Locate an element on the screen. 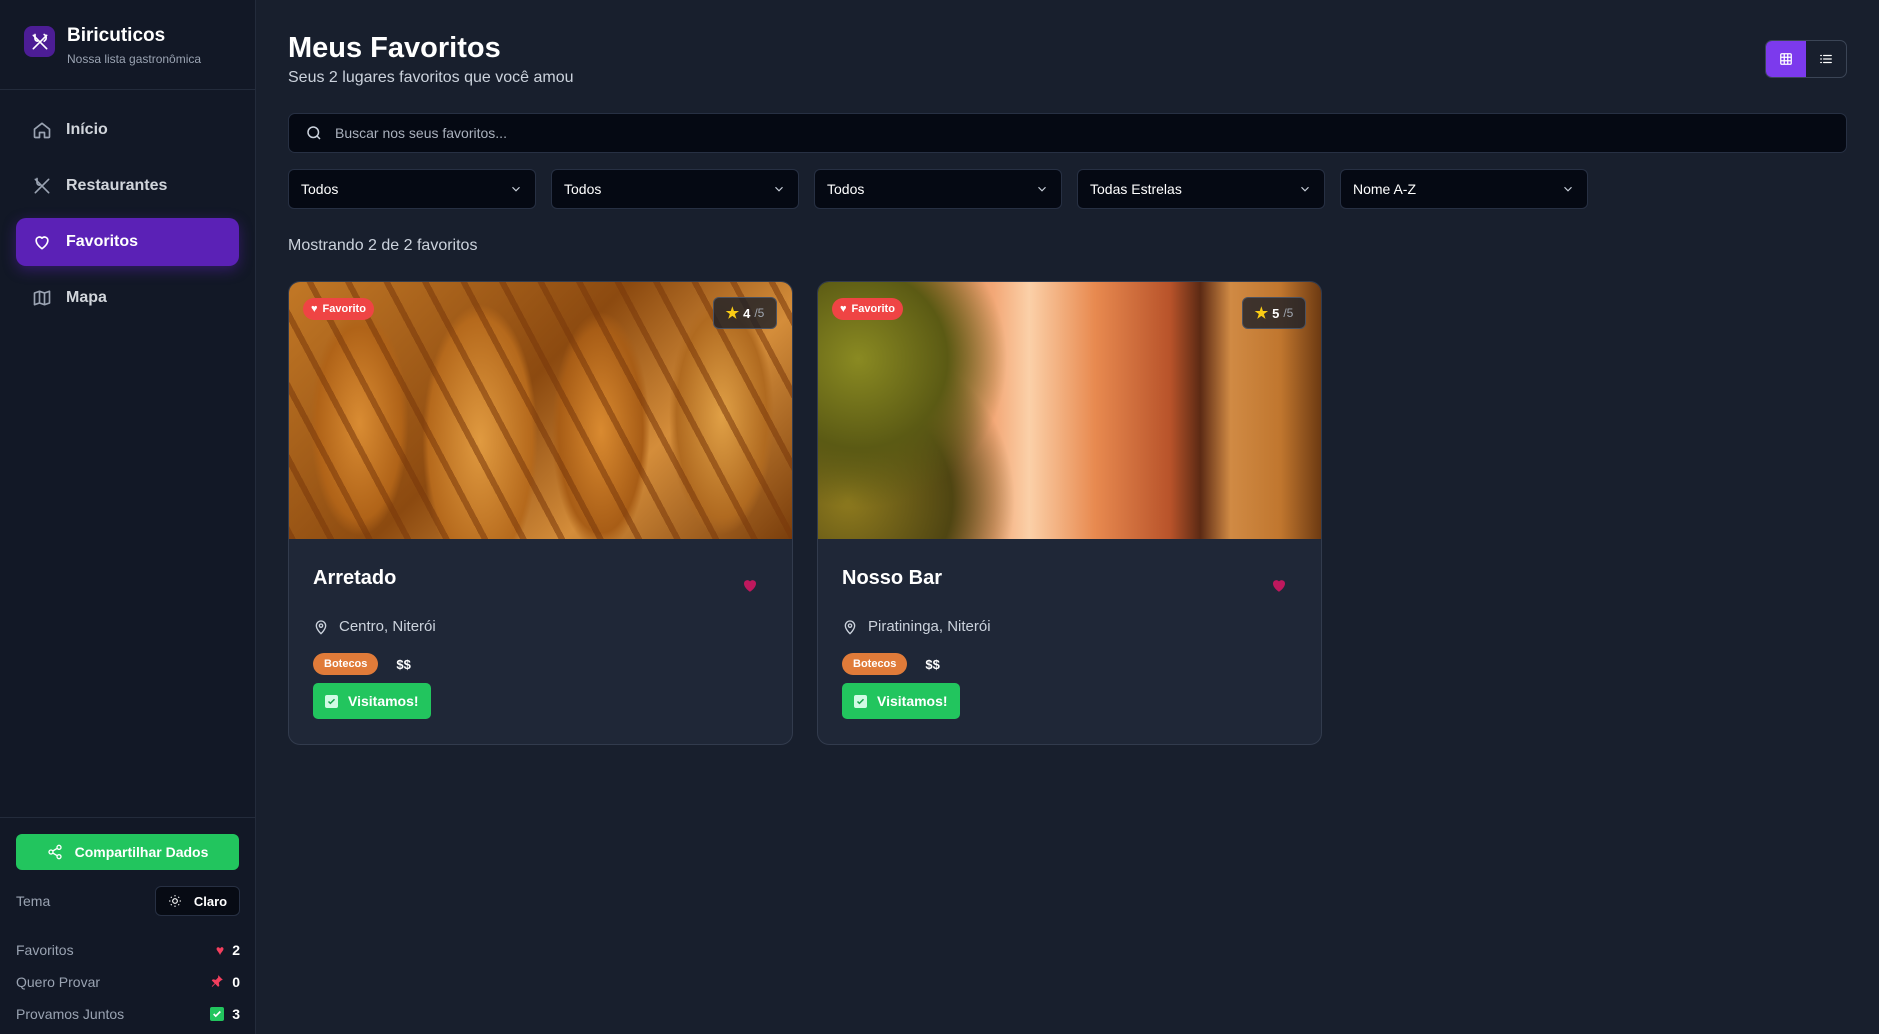 The width and height of the screenshot is (1879, 1034). sidebar-item-mapa: Mapa is located at coordinates (127, 298).